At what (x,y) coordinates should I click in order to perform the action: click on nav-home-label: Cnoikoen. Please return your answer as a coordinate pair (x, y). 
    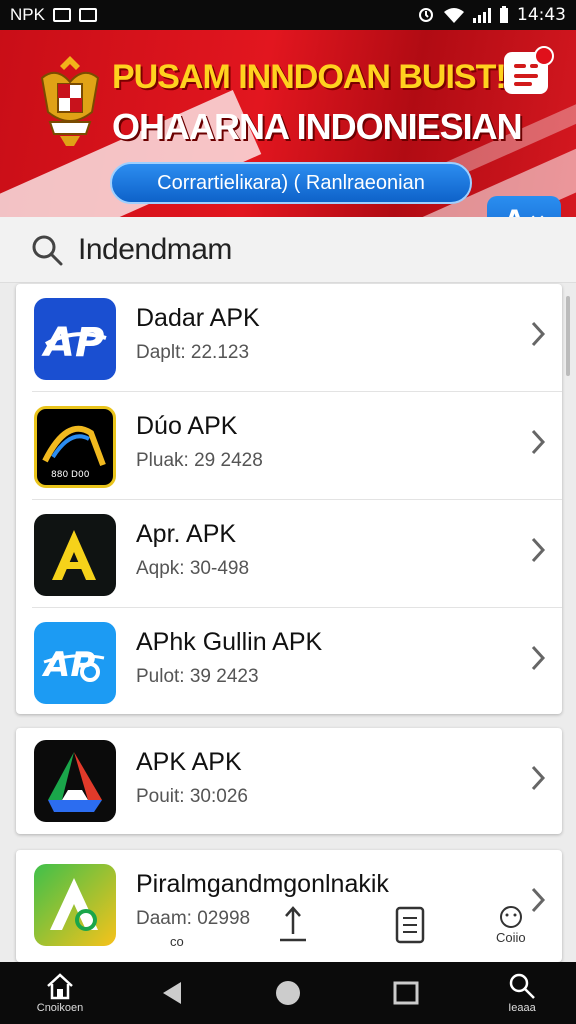
    Looking at the image, I should click on (60, 1008).